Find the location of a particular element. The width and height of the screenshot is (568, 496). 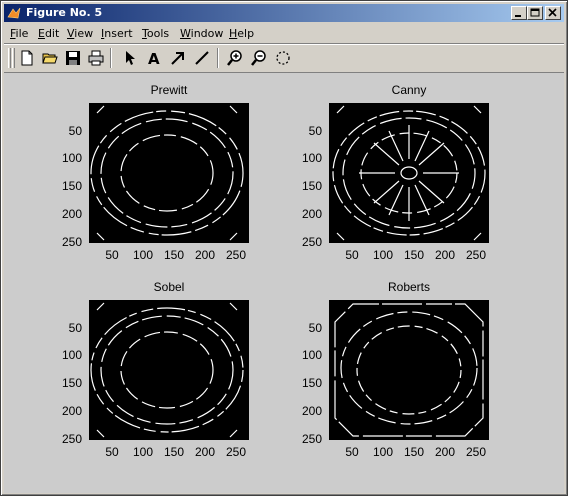

plot-prewitt is located at coordinates (169, 173).